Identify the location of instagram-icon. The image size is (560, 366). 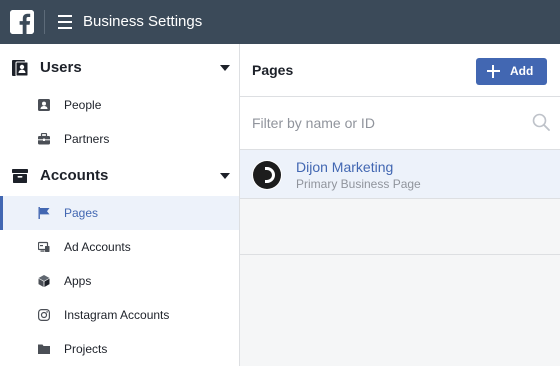
(44, 315).